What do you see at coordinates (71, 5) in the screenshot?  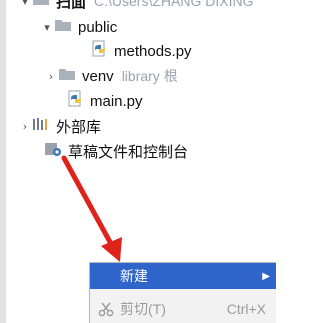 I see `root-project-name: 扫面` at bounding box center [71, 5].